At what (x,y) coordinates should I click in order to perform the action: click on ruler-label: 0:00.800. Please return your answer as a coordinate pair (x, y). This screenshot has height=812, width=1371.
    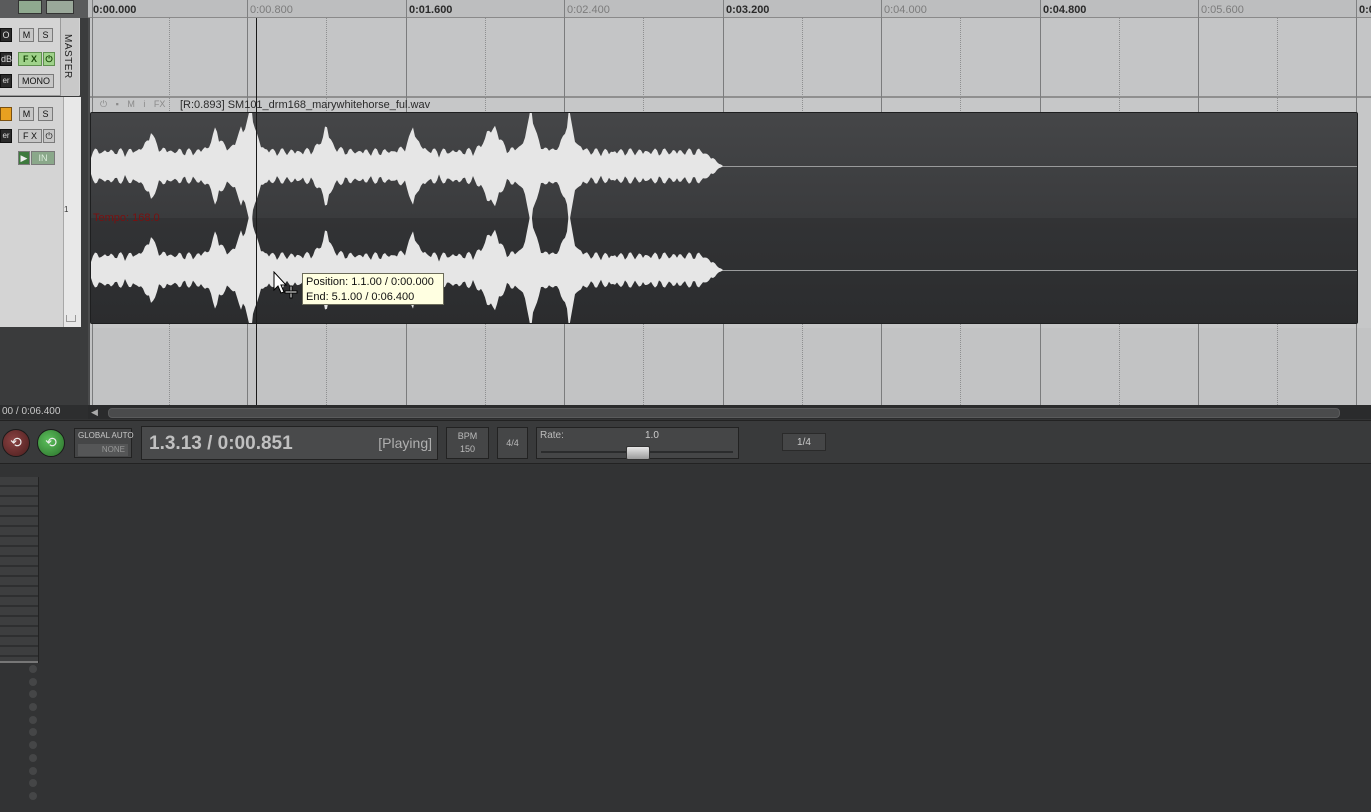
    Looking at the image, I should click on (271, 10).